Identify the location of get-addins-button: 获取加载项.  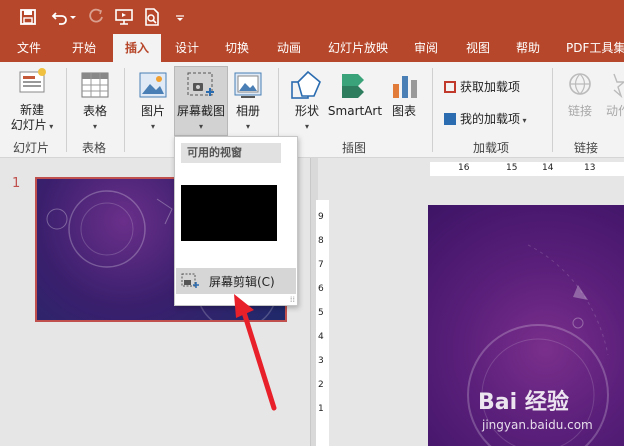
(482, 86).